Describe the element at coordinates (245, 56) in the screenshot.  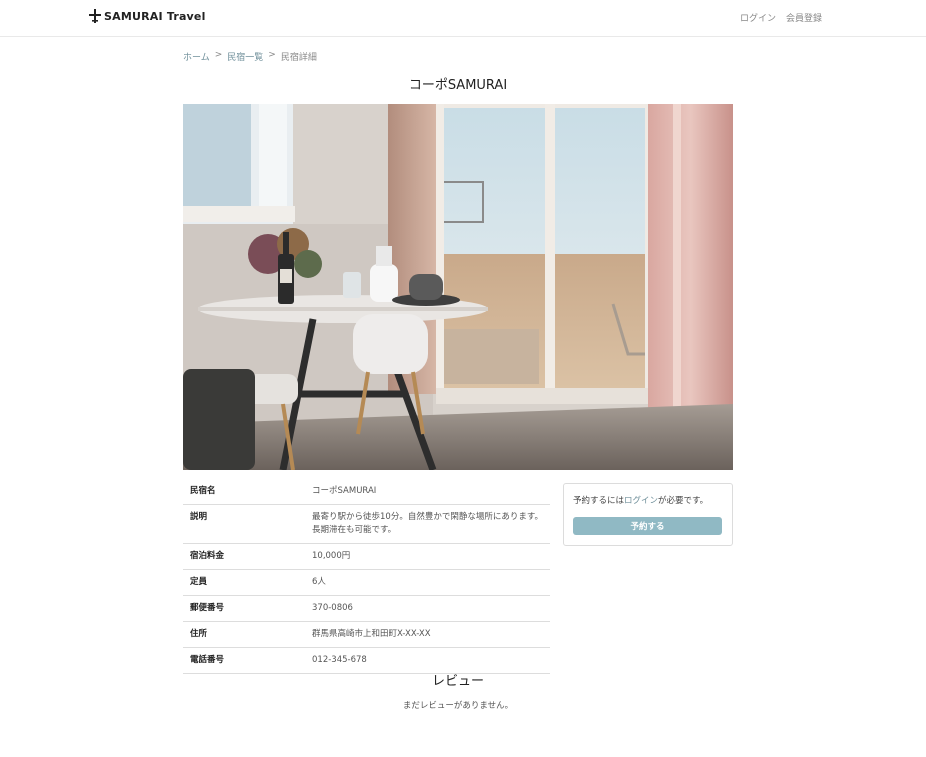
I see `breadcrumb-list: 民宿一覧` at that location.